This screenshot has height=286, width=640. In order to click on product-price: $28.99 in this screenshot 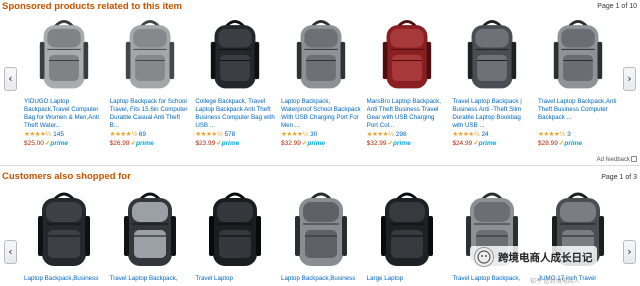, I will do `click(548, 143)`.